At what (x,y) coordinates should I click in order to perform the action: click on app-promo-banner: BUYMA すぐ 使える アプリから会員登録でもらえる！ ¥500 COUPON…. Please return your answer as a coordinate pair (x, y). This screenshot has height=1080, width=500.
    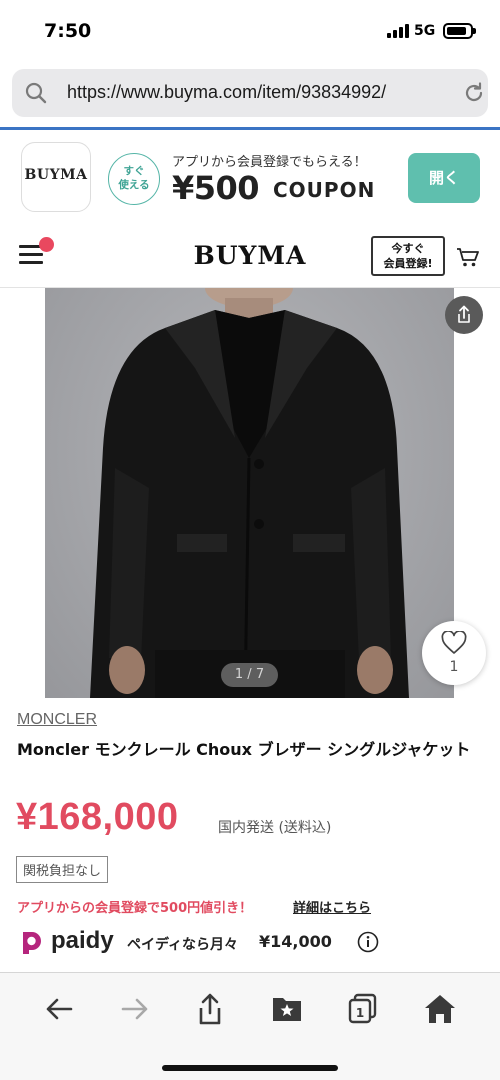
    Looking at the image, I should click on (250, 178).